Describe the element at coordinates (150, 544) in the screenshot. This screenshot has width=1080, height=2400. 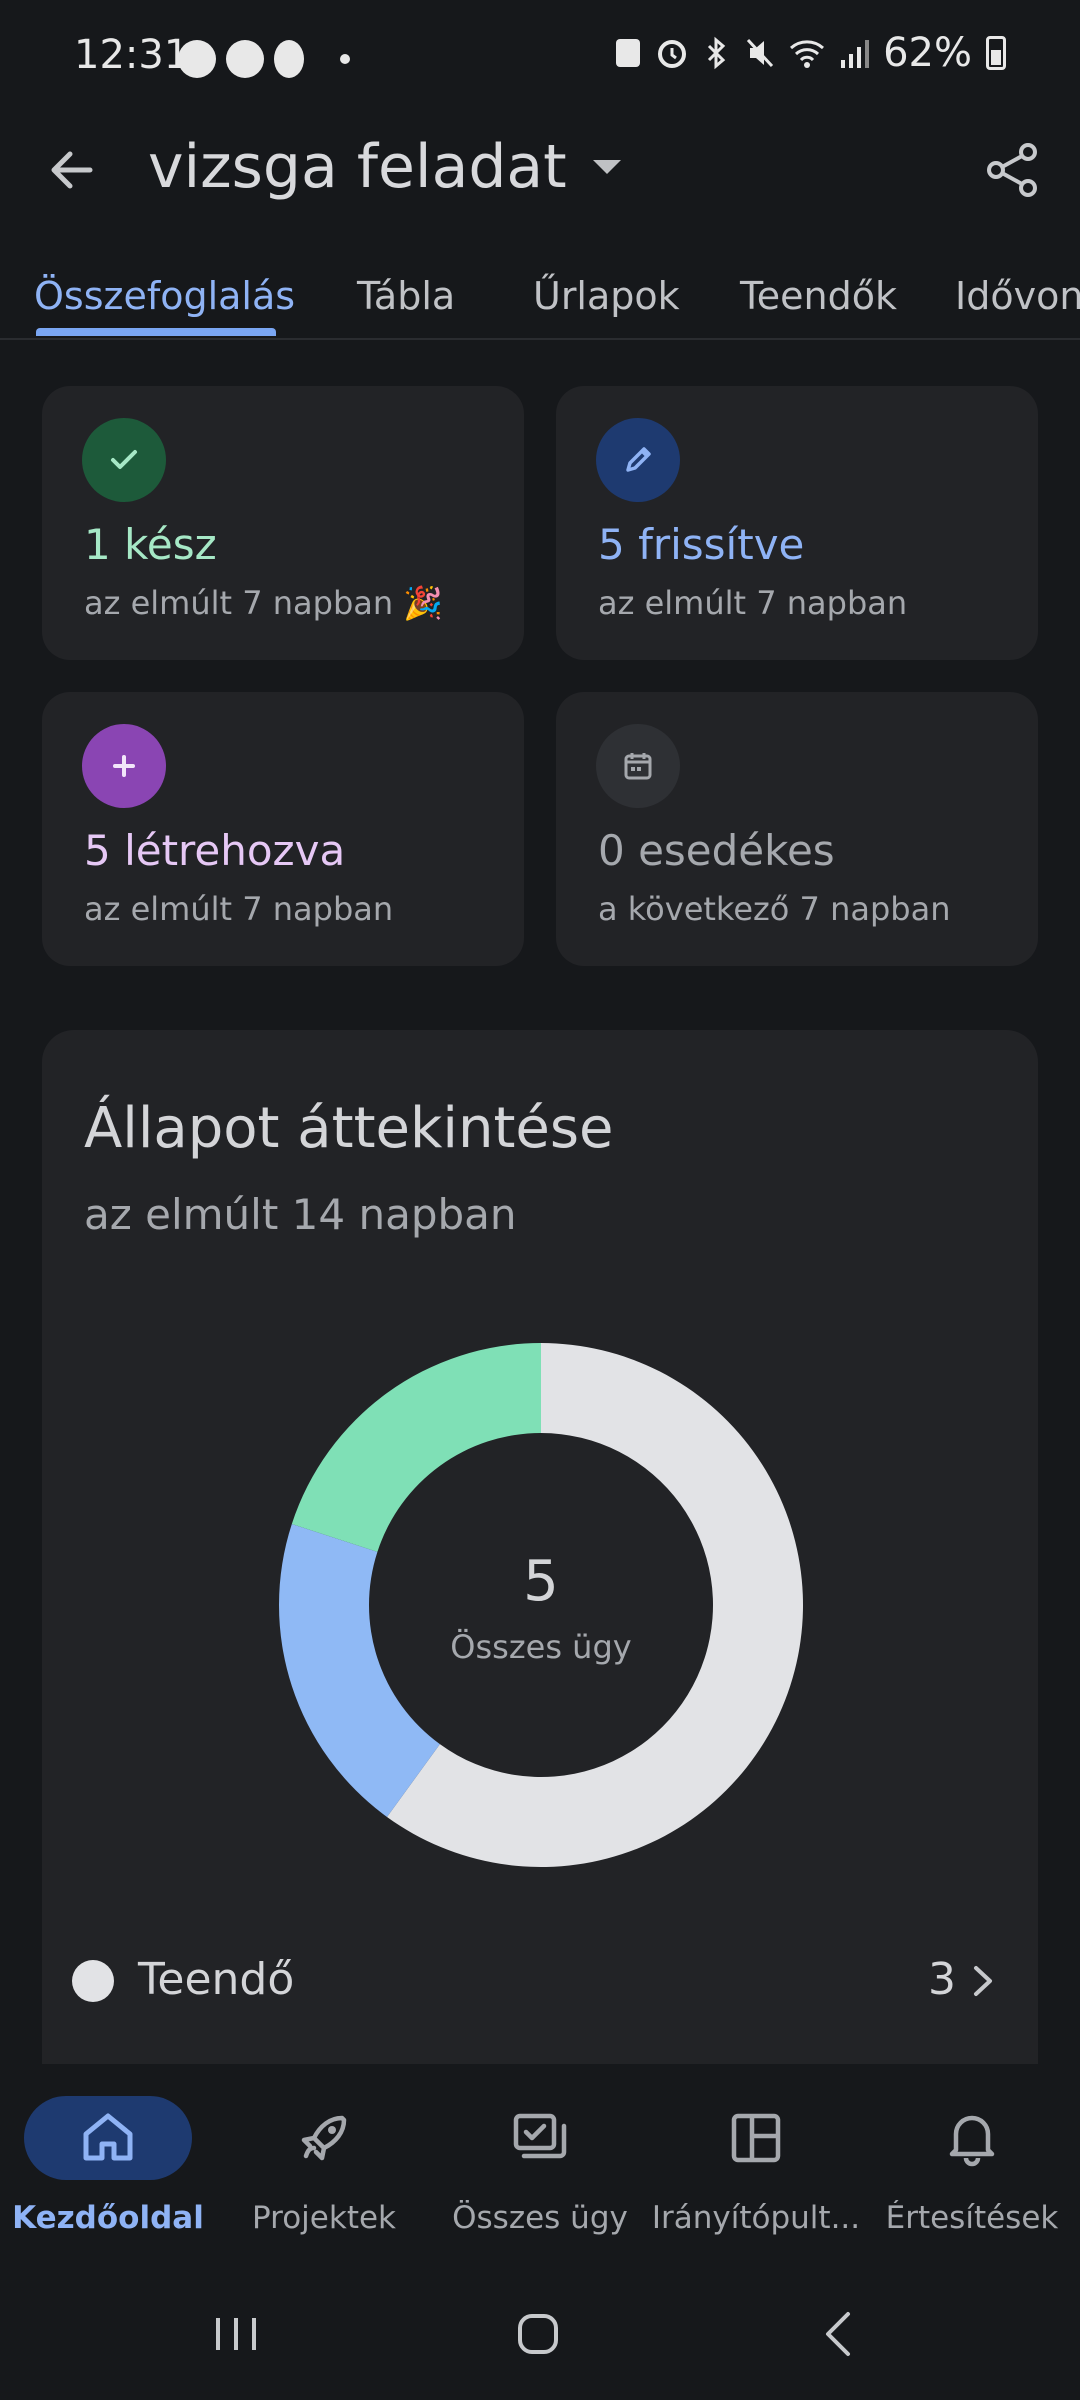
I see `done-count: 1 kész` at that location.